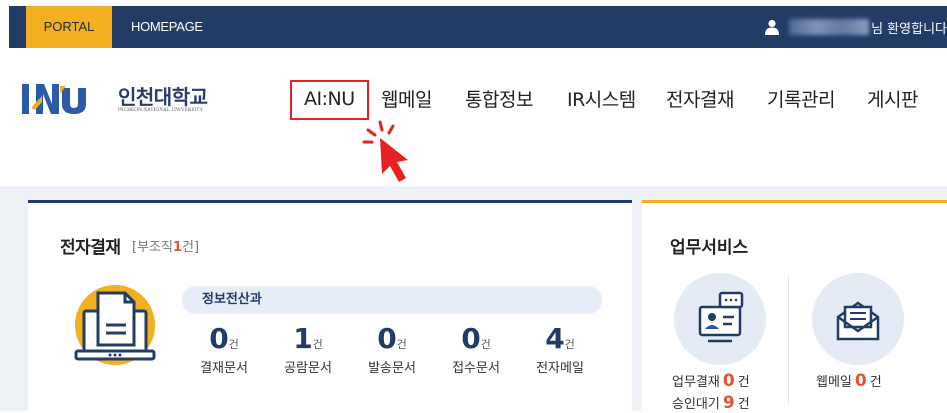 The image size is (947, 413). What do you see at coordinates (152, 247) in the screenshot?
I see `sub-org-prefix: [부조직` at bounding box center [152, 247].